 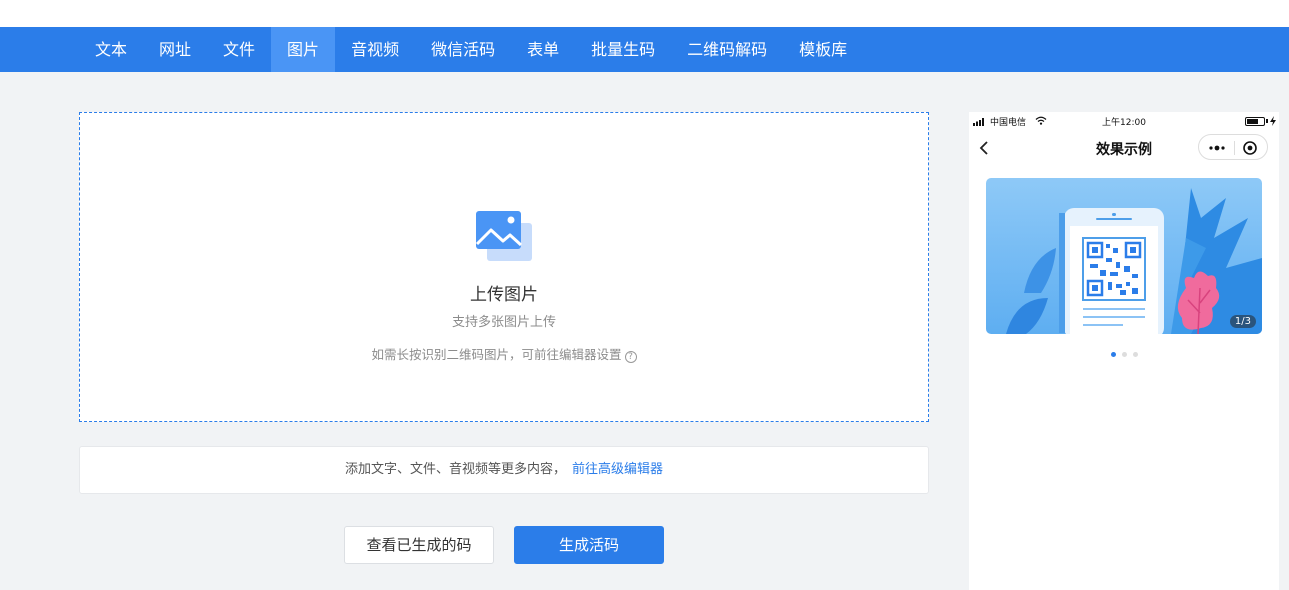 What do you see at coordinates (823, 49) in the screenshot?
I see `nav-tab-9: 模板库` at bounding box center [823, 49].